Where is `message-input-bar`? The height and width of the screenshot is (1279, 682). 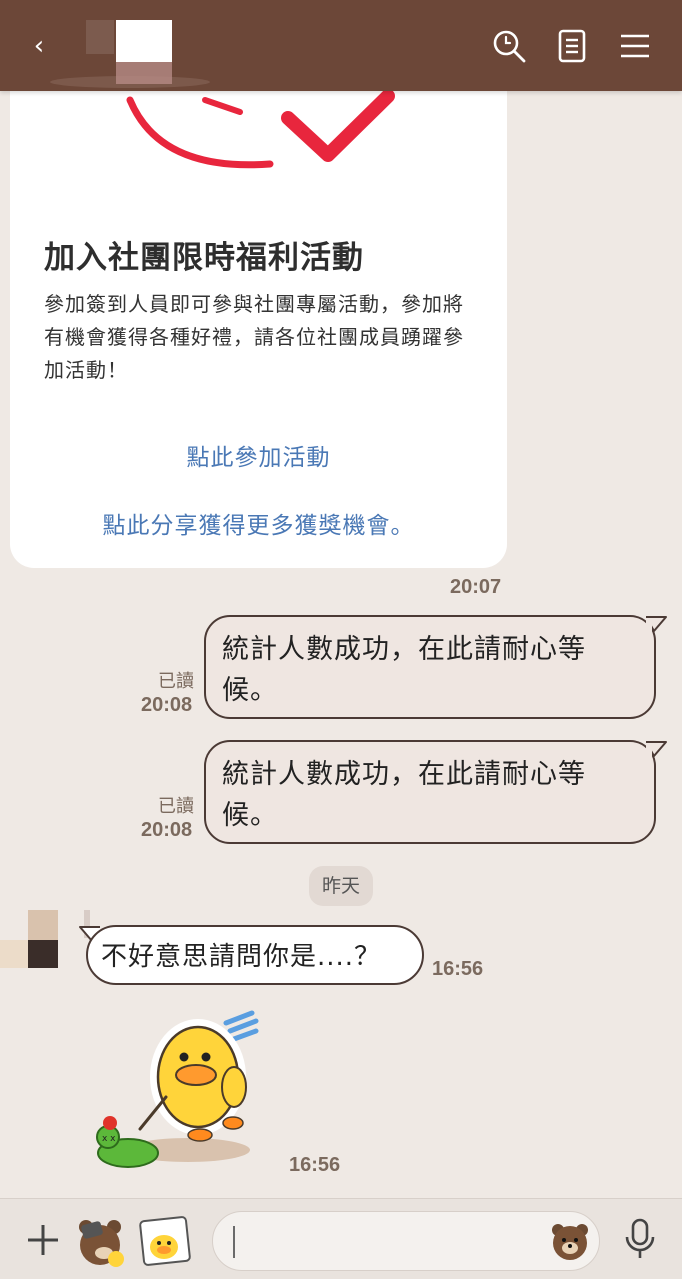
message-input-bar is located at coordinates (341, 1238).